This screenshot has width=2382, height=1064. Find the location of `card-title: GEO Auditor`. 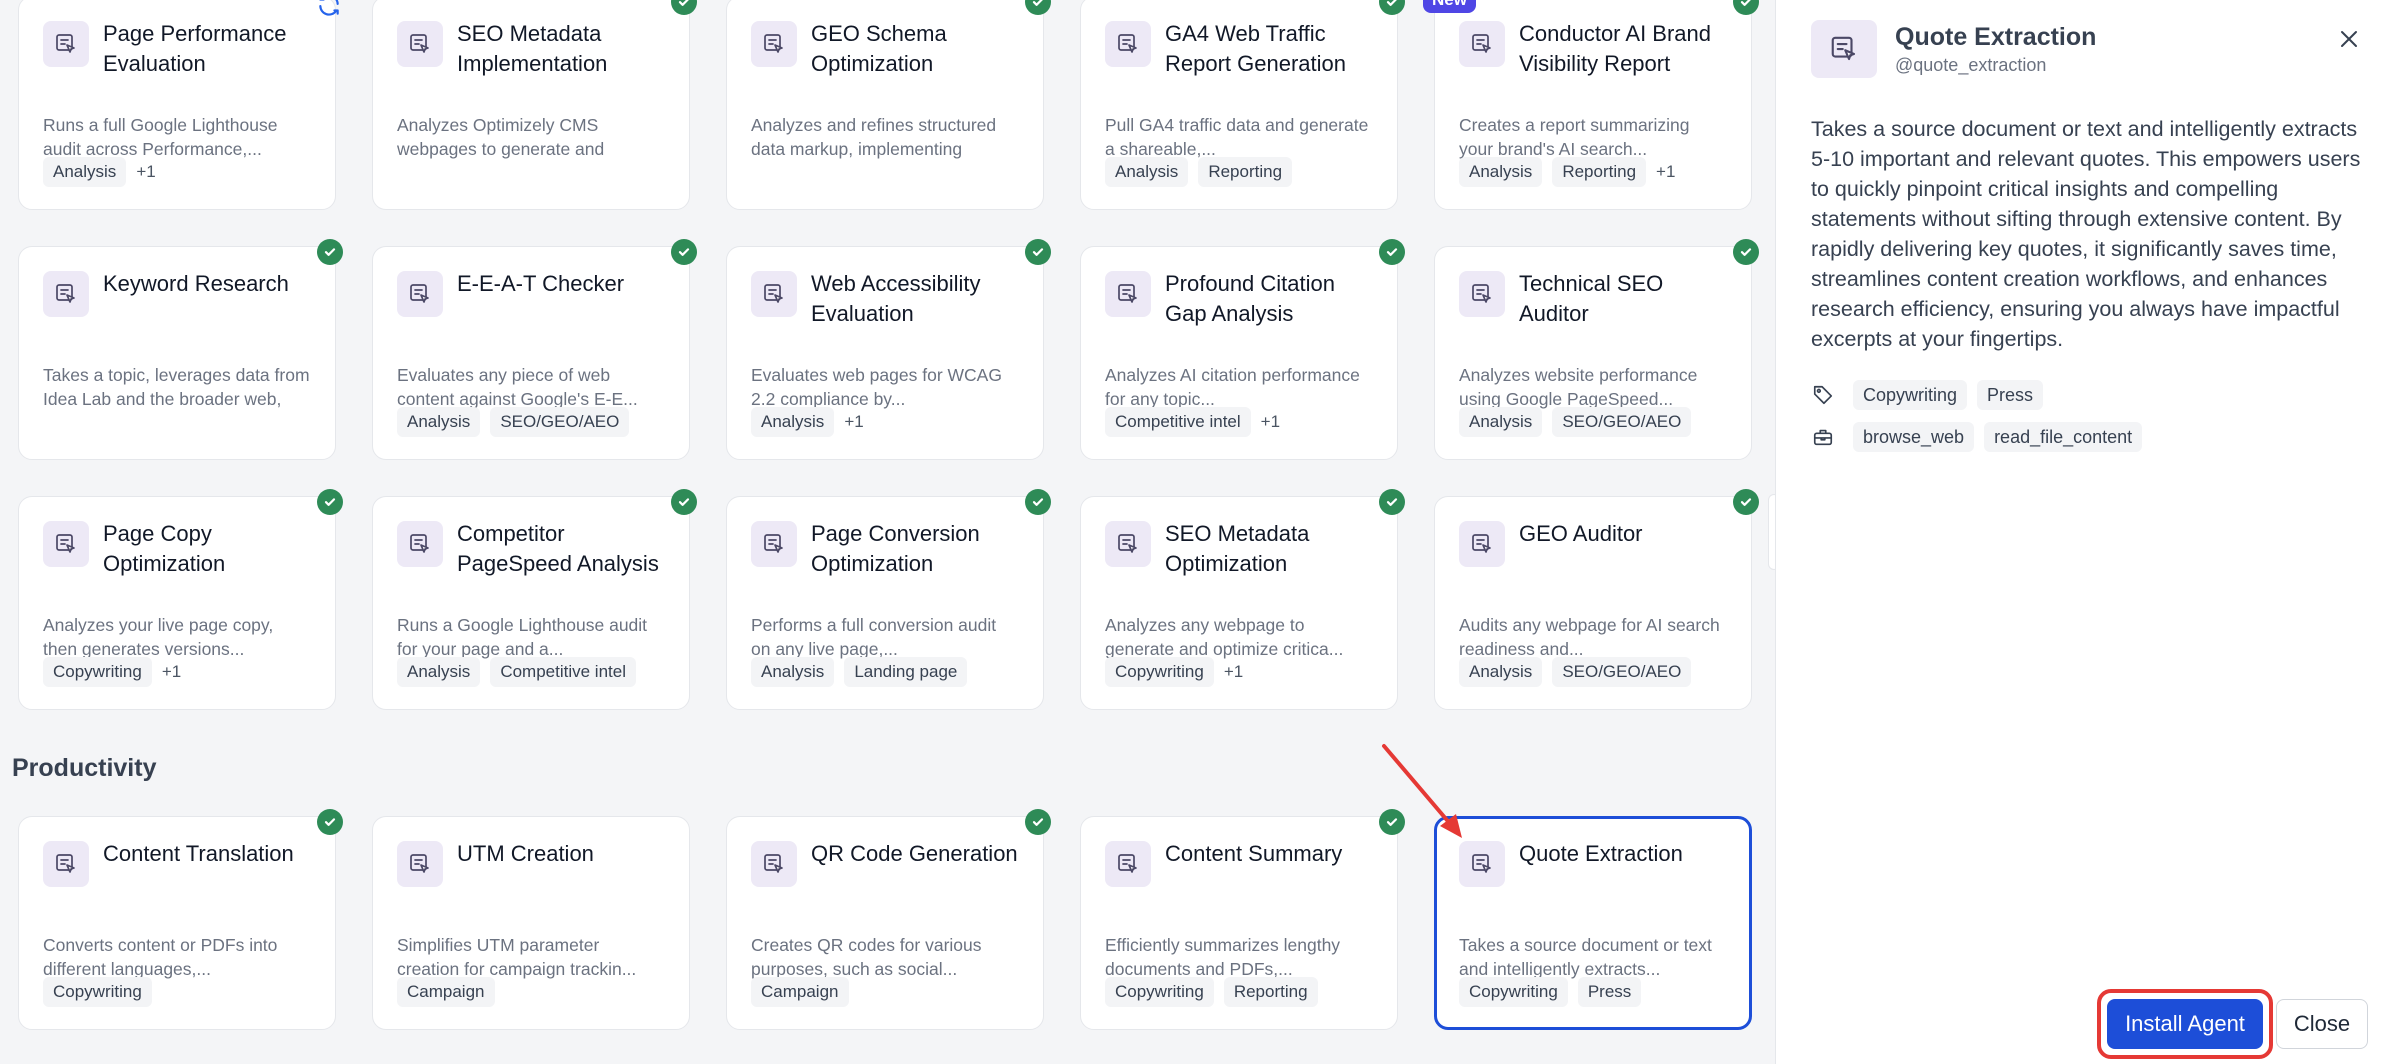

card-title: GEO Auditor is located at coordinates (1581, 533).